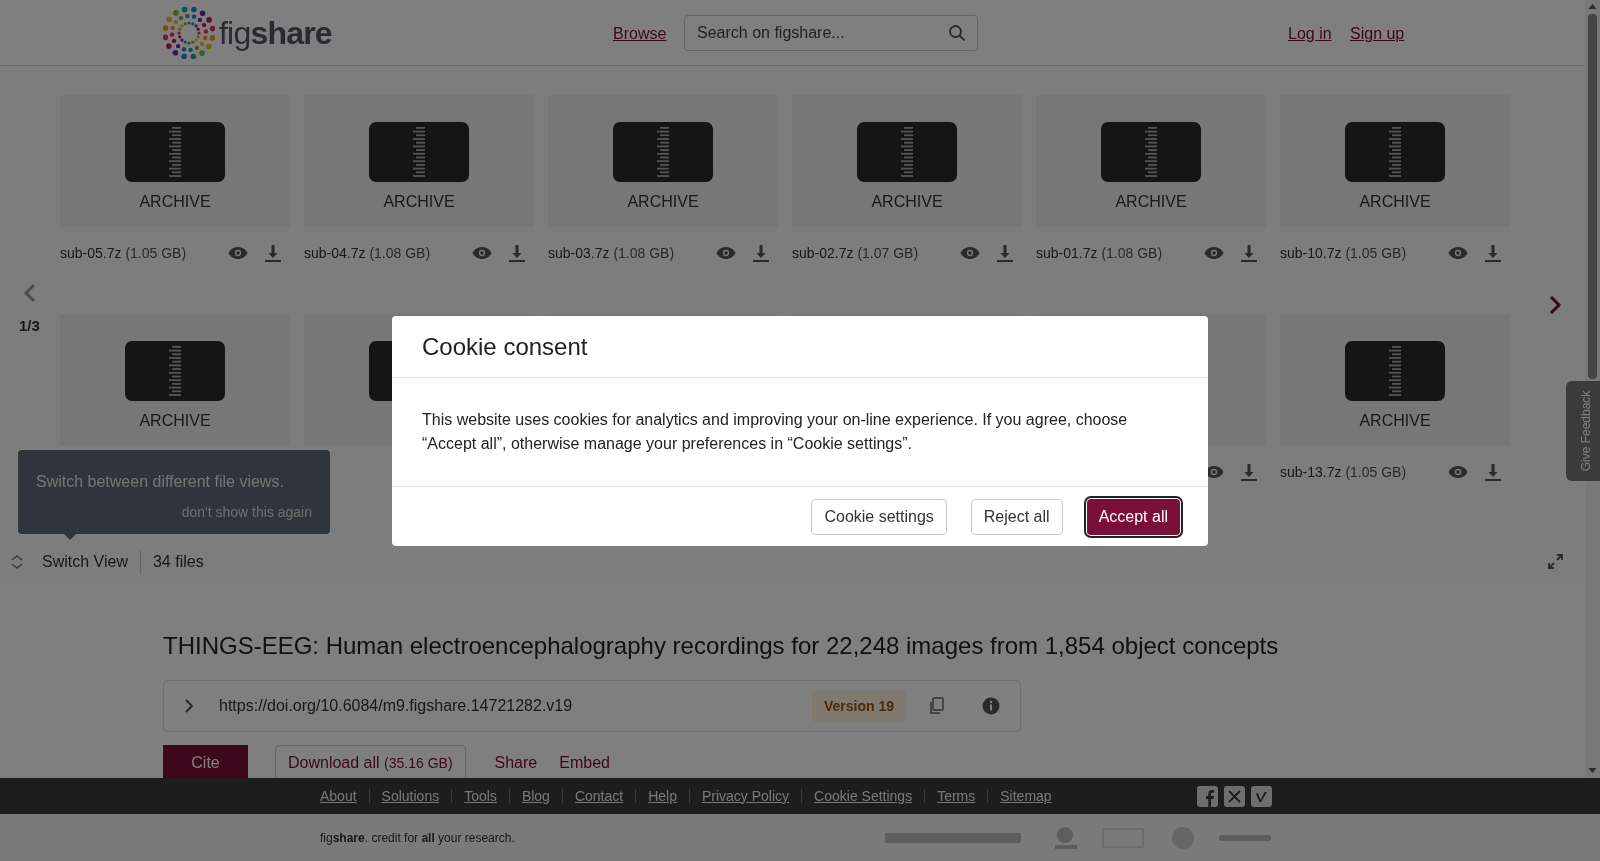 The width and height of the screenshot is (1600, 861). What do you see at coordinates (417, 838) in the screenshot?
I see `footer-tagline: figshare. credit for all your research.` at bounding box center [417, 838].